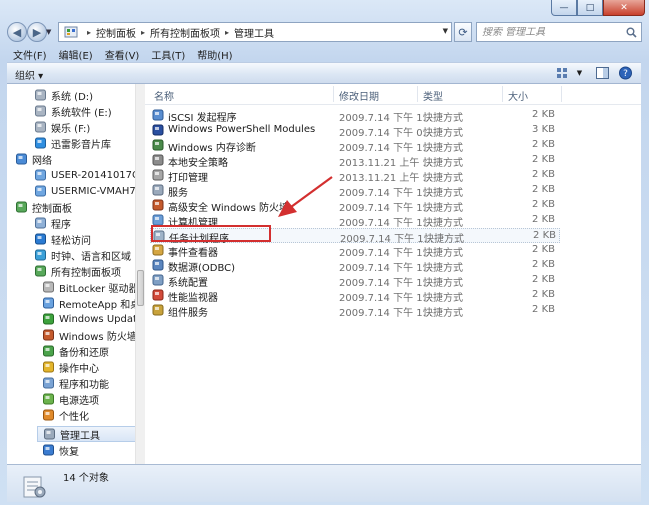 This screenshot has width=649, height=505. What do you see at coordinates (82, 255) in the screenshot?
I see `nav-item: 时钟、语言和区域` at bounding box center [82, 255].